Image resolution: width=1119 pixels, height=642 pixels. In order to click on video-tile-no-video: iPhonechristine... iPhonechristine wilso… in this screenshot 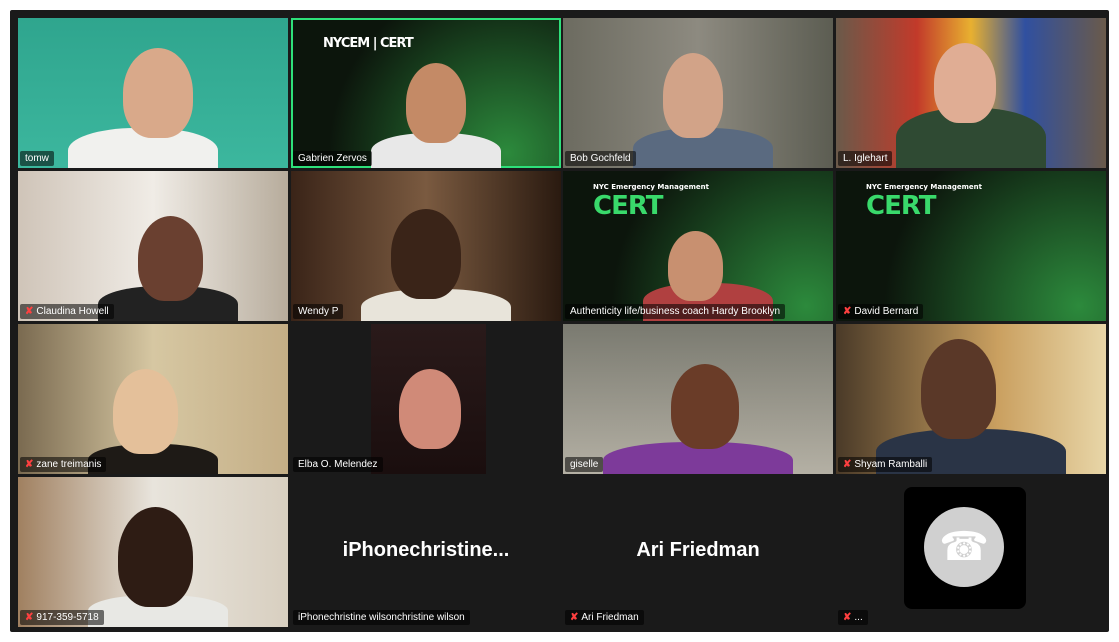, I will do `click(426, 552)`.